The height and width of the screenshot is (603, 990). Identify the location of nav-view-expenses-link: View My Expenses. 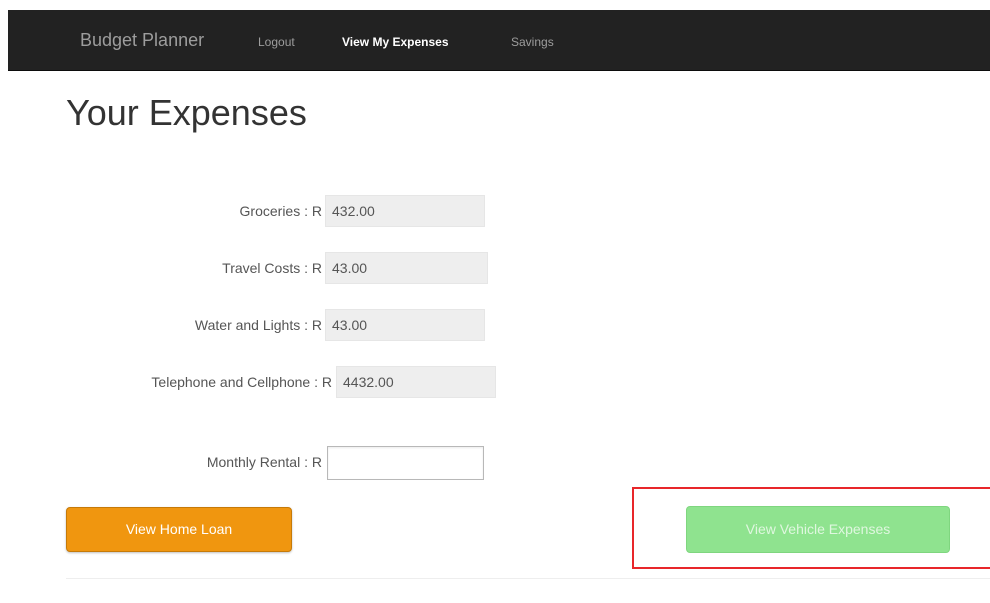
(395, 42).